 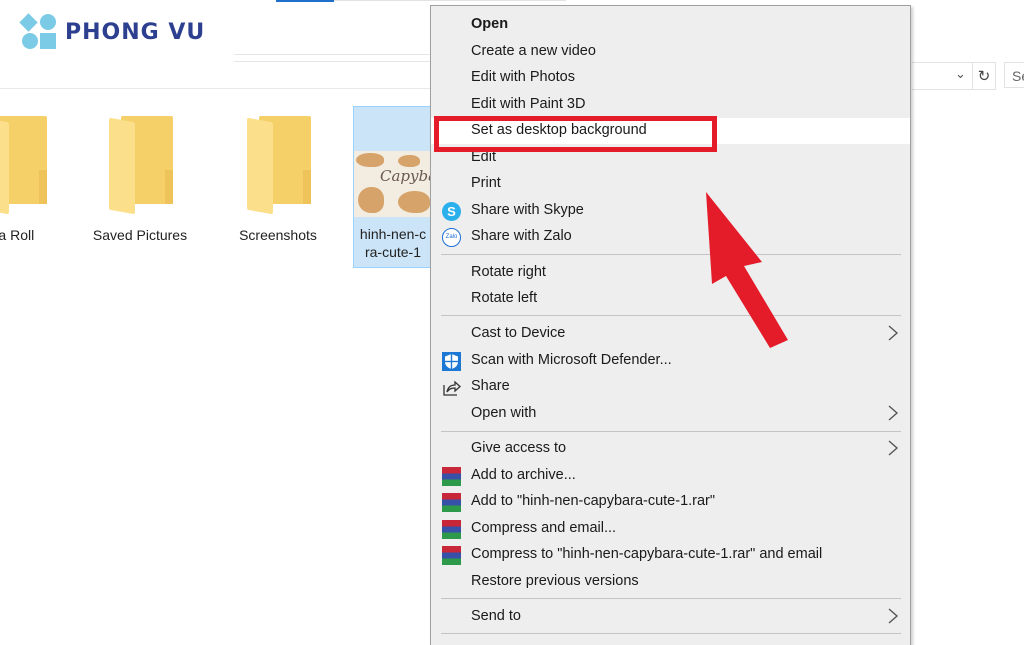 What do you see at coordinates (670, 502) in the screenshot?
I see `menu-item-add-rar: Add to "hinh-nen-capybara-cute-1.rar"` at bounding box center [670, 502].